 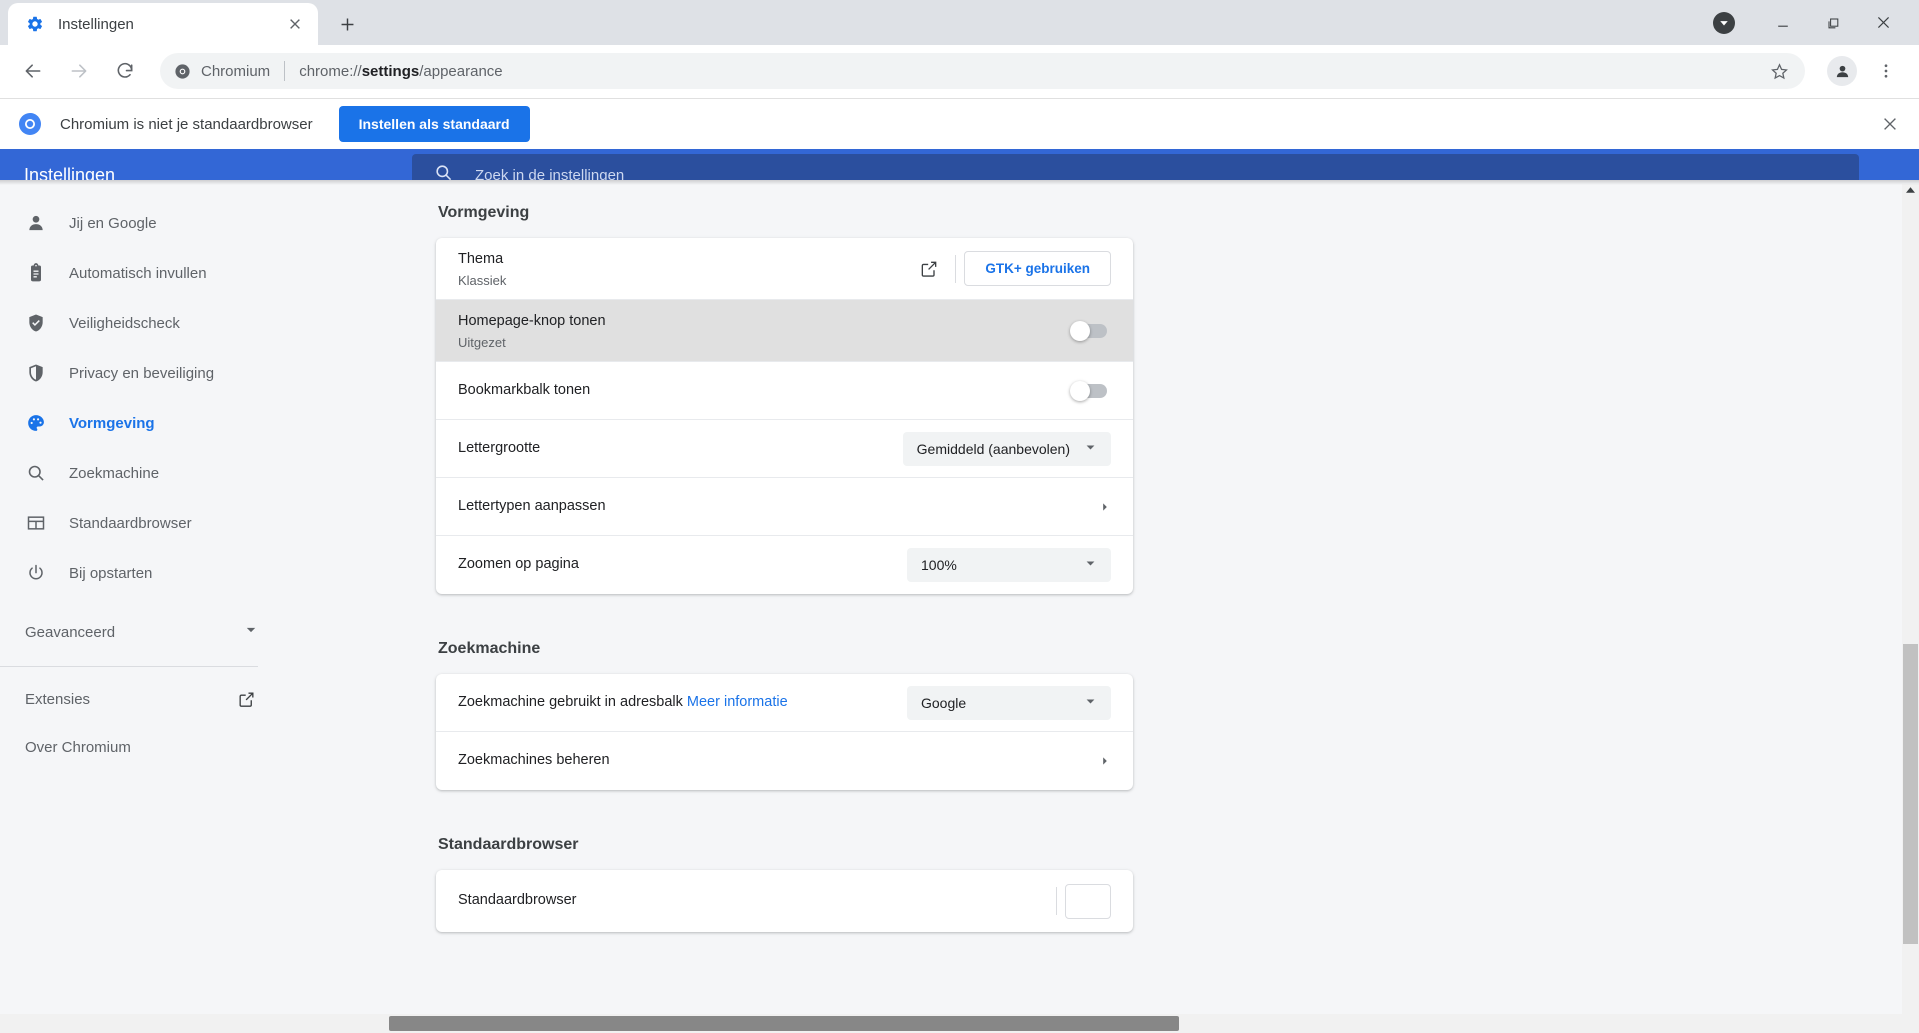 I want to click on toggle-homepage-button, so click(x=1088, y=330).